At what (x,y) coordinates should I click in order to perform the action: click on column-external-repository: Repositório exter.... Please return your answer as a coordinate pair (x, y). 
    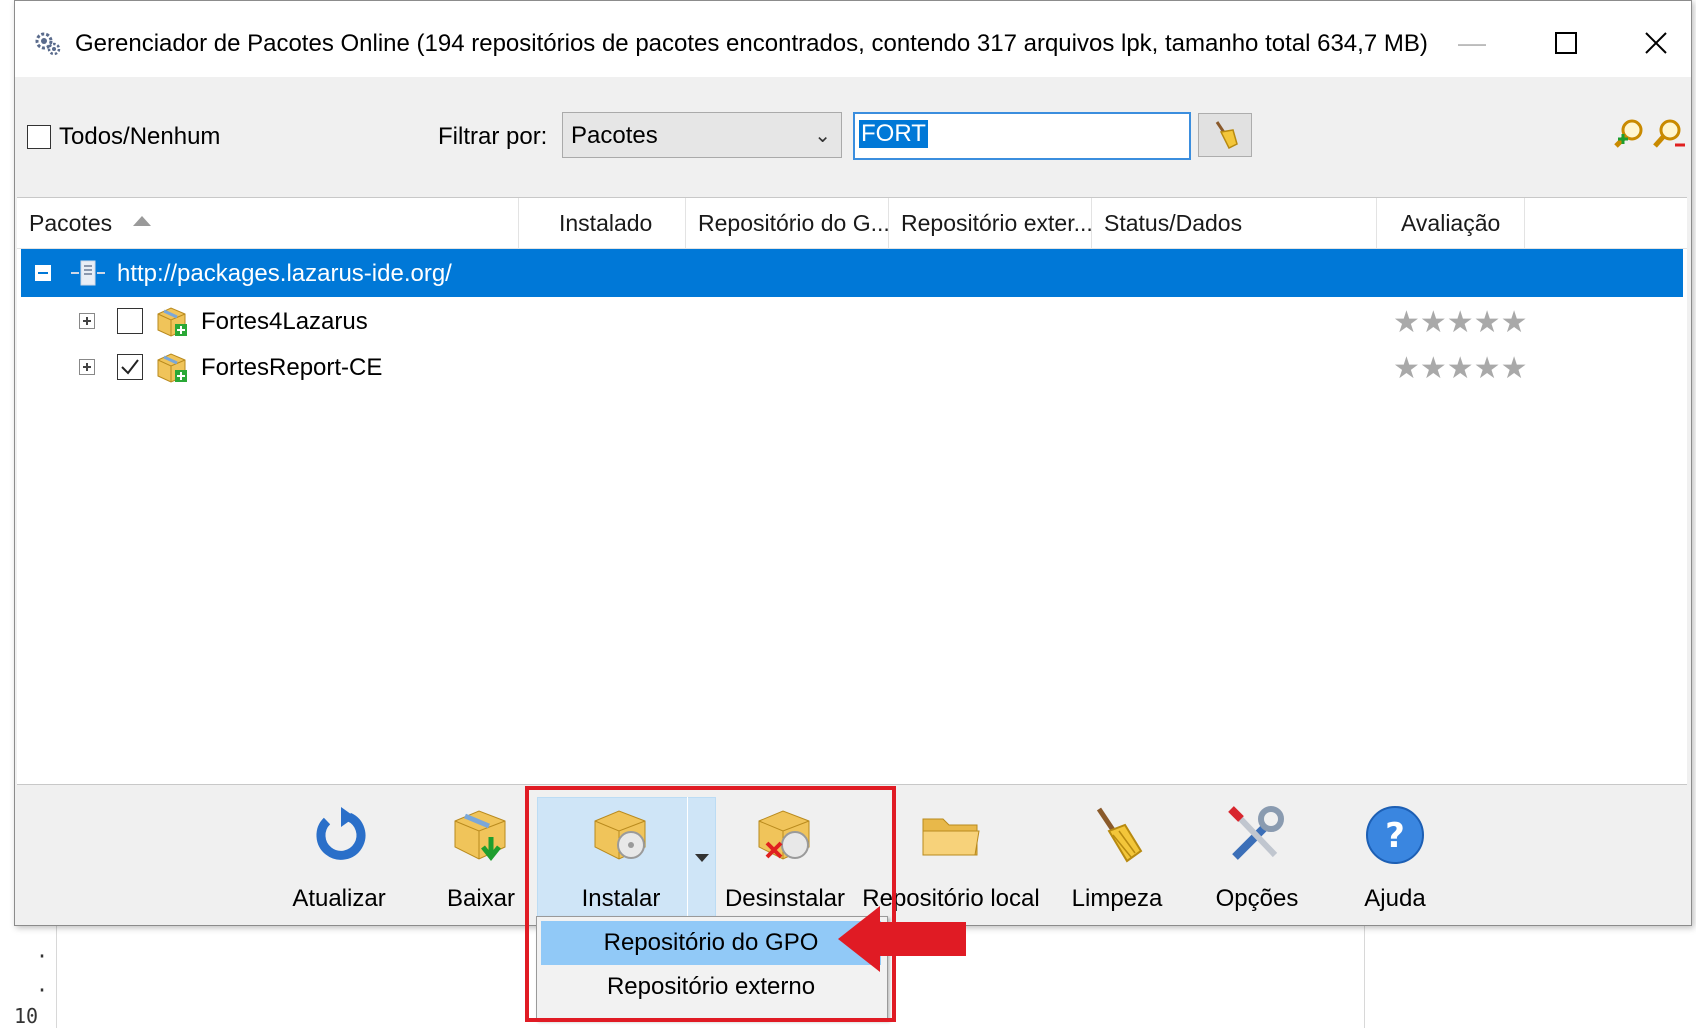
    Looking at the image, I should click on (990, 223).